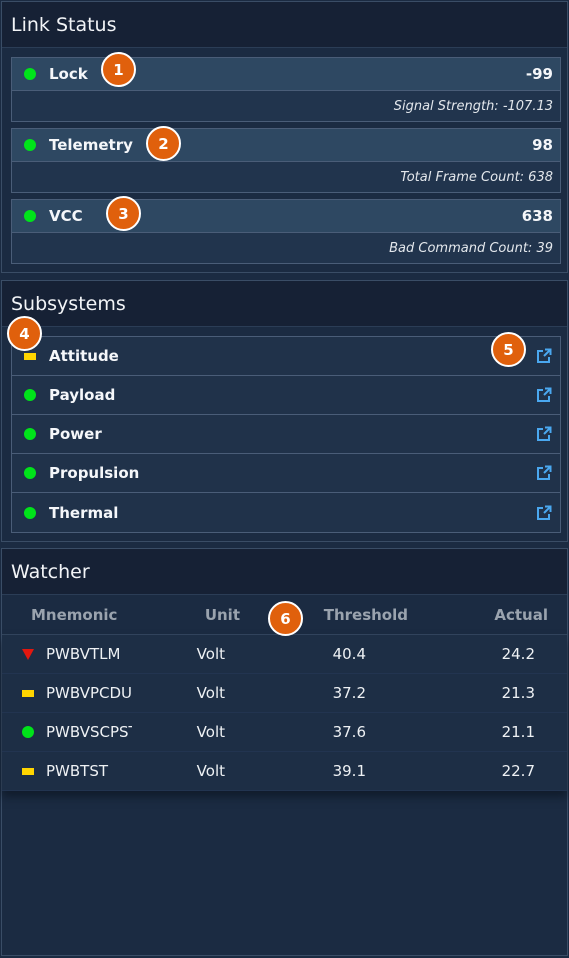  Describe the element at coordinates (83, 654) in the screenshot. I see `cell-mnemonic: PWBVTLM` at that location.